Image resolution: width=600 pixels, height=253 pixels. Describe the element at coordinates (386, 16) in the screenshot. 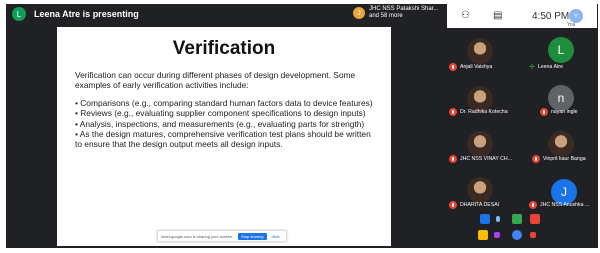

I see `more-count: and 58 more` at that location.